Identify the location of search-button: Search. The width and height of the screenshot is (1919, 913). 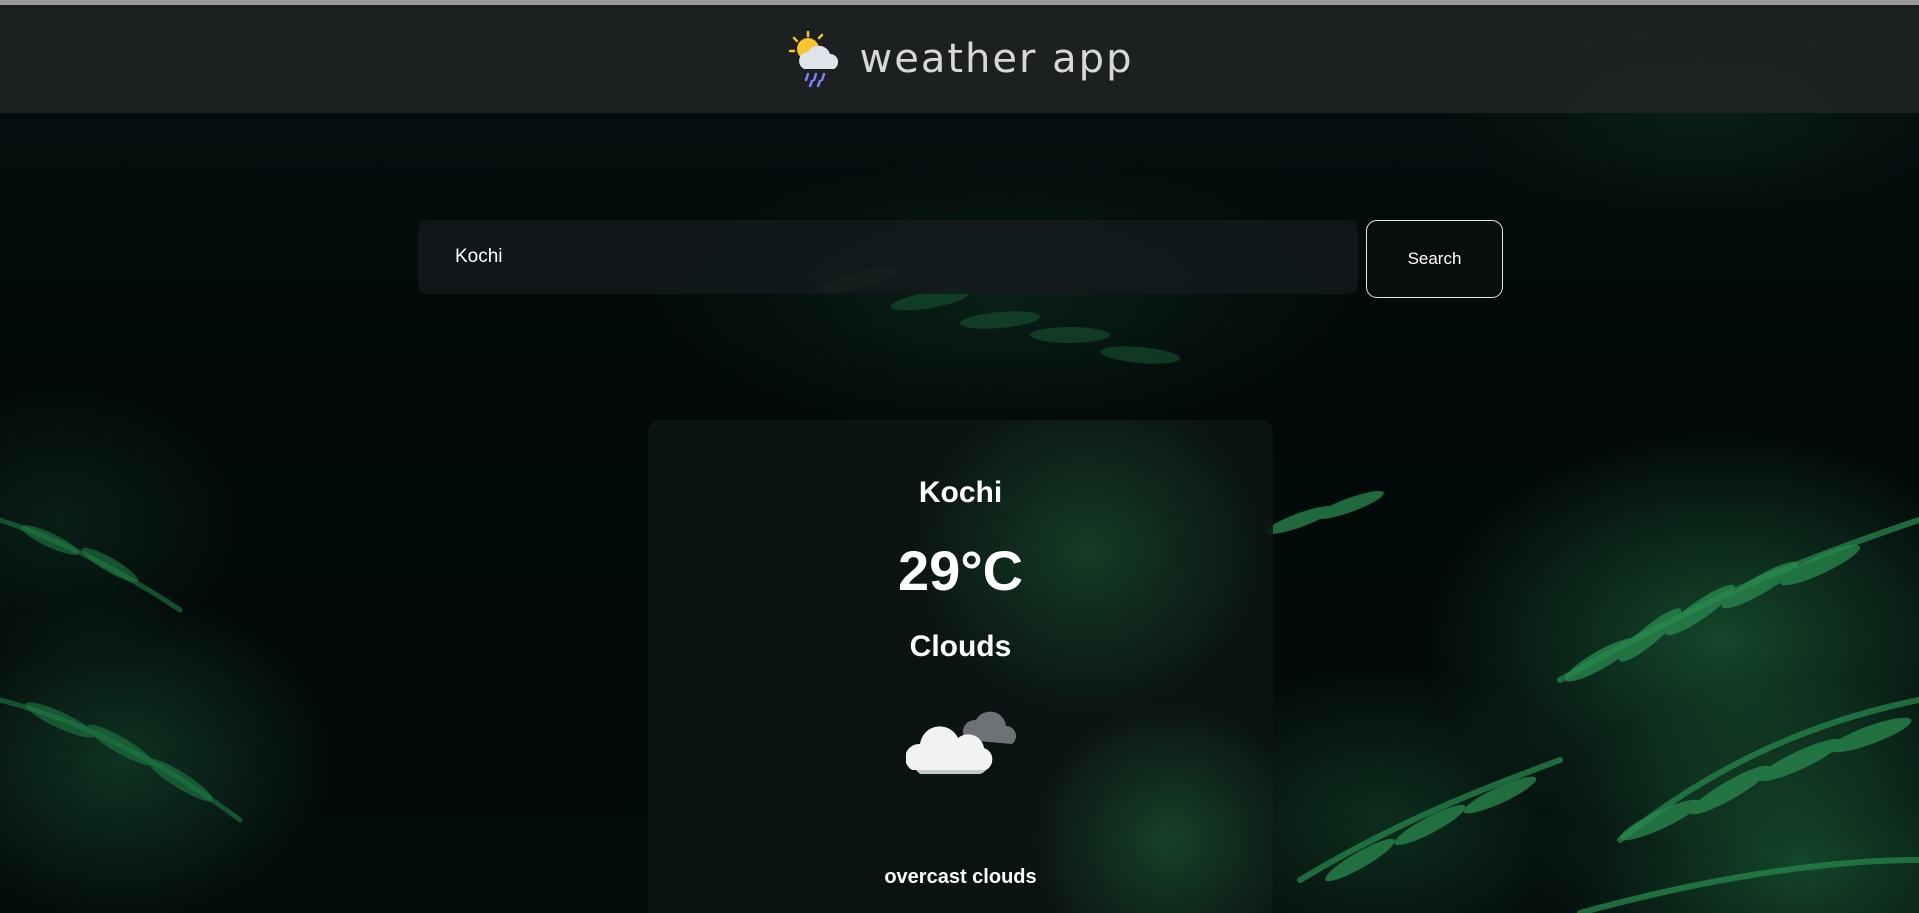
(1434, 259).